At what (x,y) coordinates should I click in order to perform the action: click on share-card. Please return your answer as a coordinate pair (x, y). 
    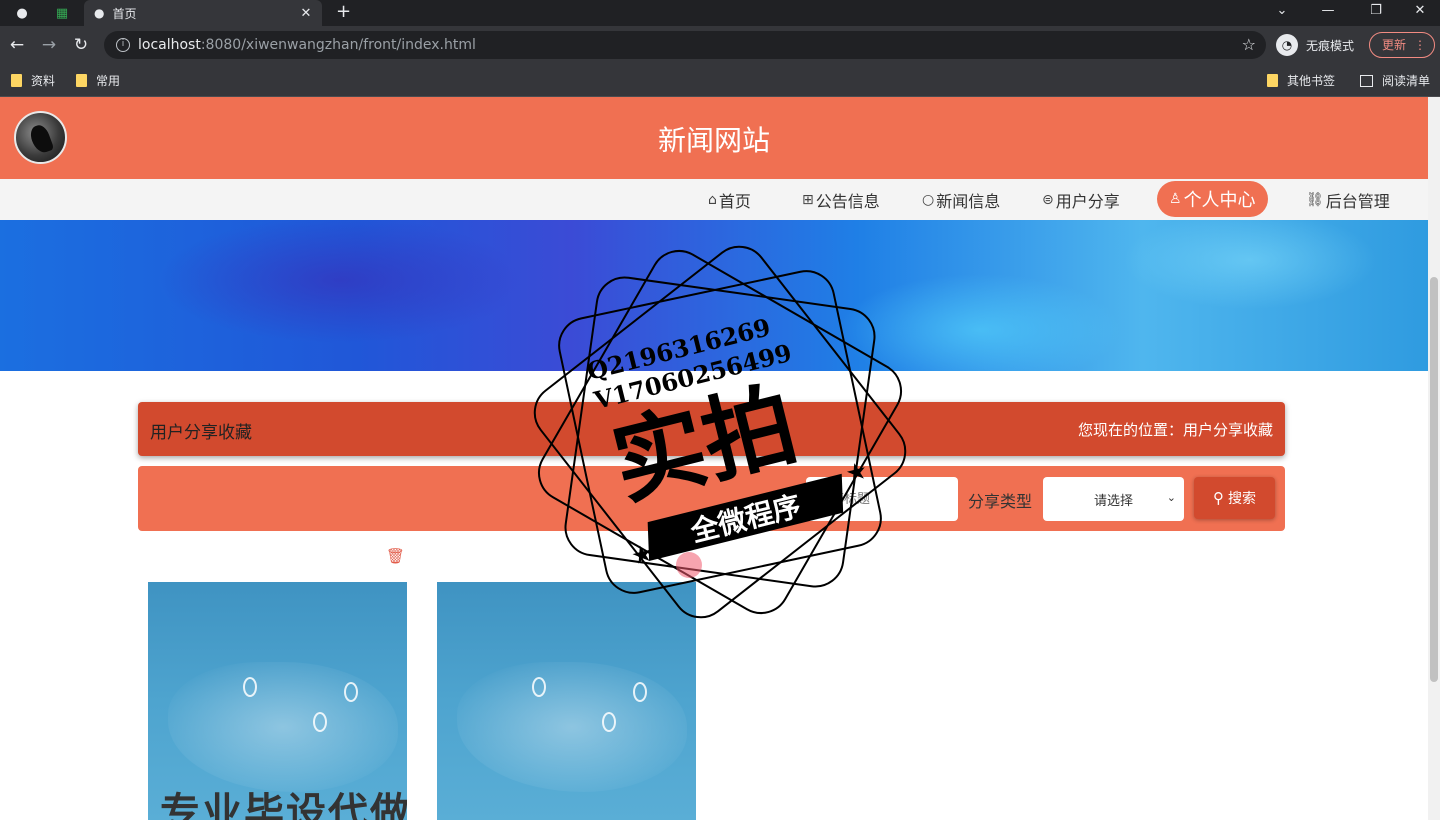
    Looking at the image, I should click on (566, 701).